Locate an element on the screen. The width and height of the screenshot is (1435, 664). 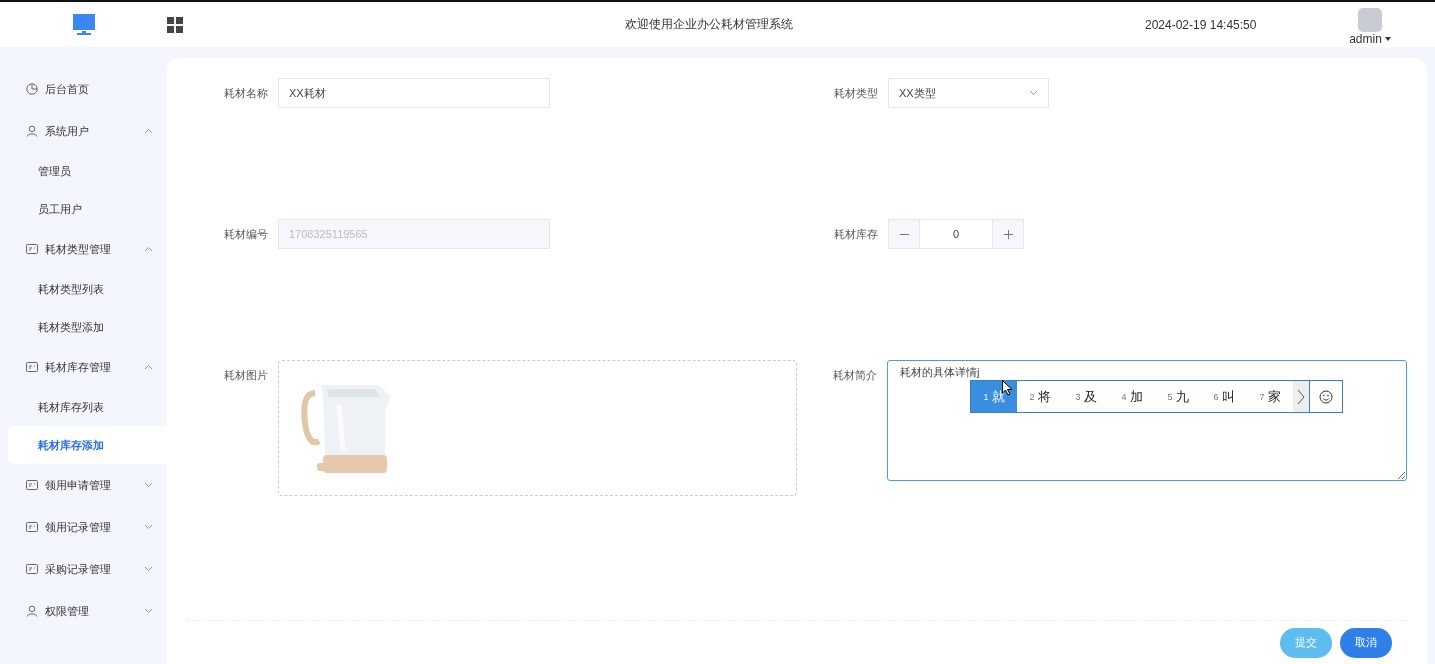
image-upload-box is located at coordinates (537, 428).